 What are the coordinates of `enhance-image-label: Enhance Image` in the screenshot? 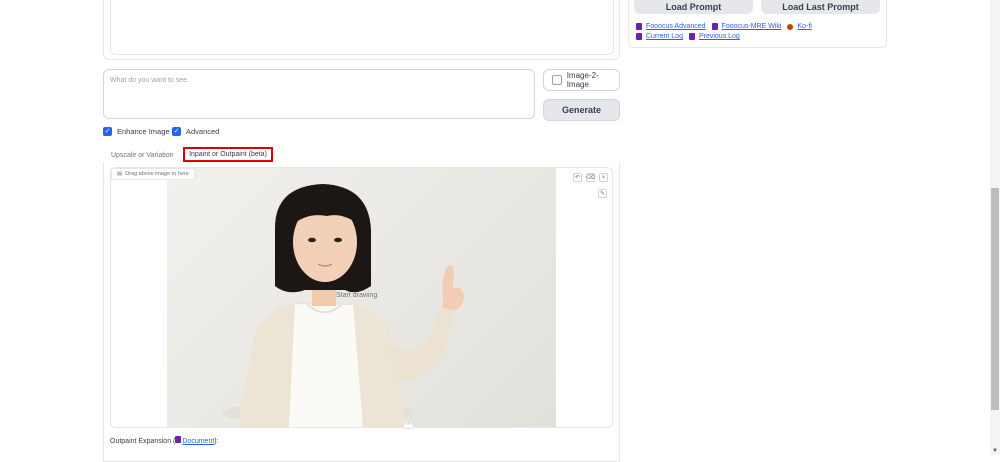 It's located at (143, 131).